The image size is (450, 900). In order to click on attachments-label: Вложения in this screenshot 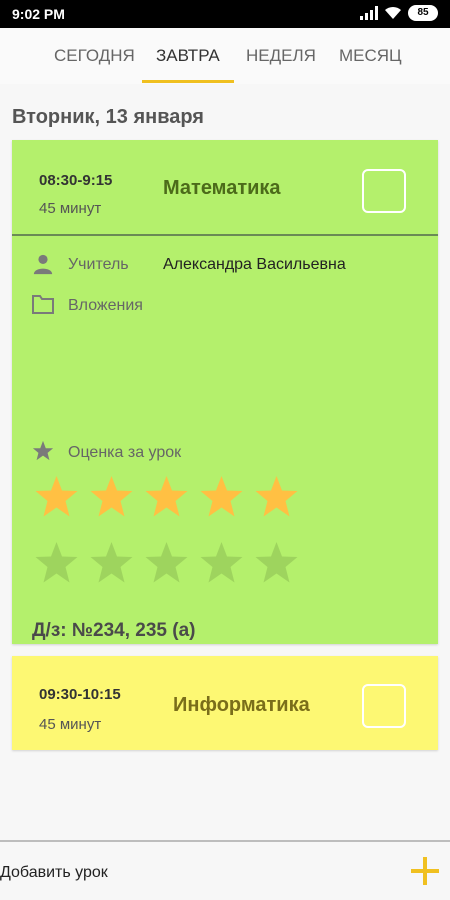, I will do `click(105, 306)`.